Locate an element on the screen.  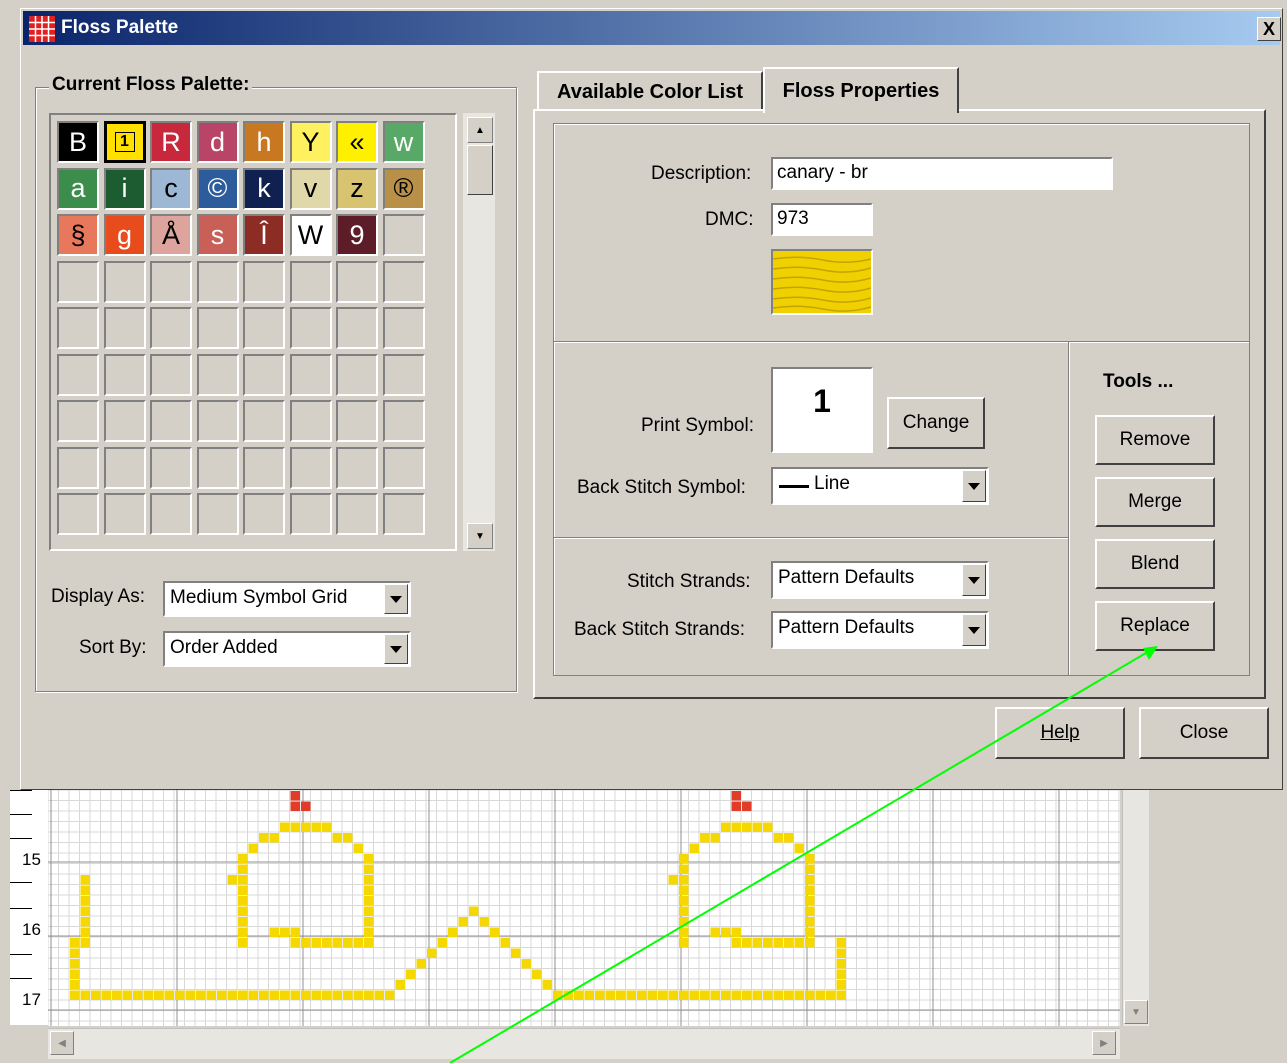
floss-cell: § is located at coordinates (78, 235).